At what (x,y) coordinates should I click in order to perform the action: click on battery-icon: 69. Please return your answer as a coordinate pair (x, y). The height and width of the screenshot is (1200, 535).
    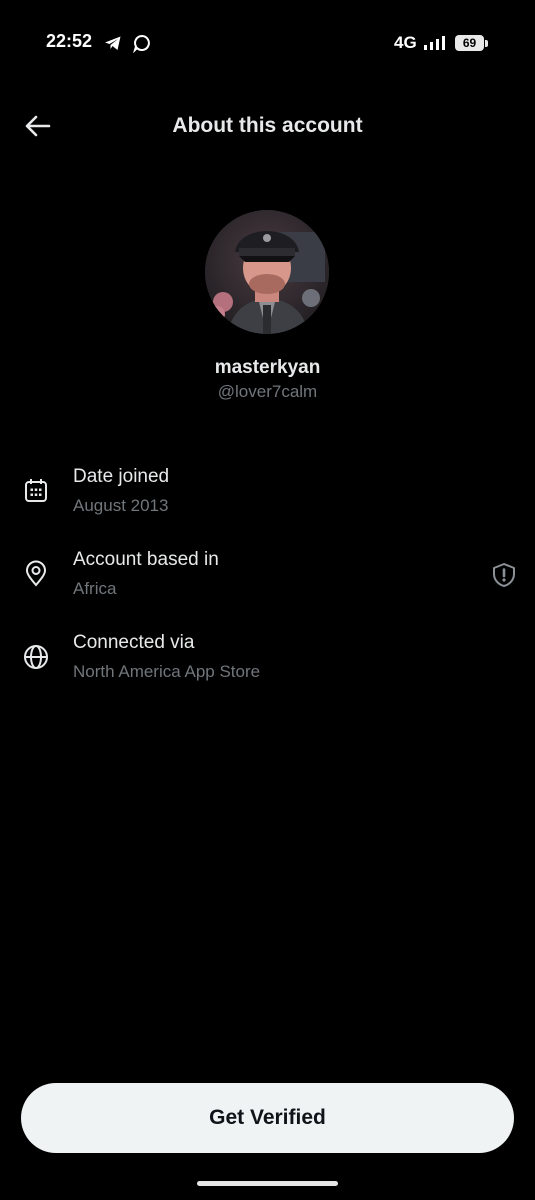
    Looking at the image, I should click on (469, 43).